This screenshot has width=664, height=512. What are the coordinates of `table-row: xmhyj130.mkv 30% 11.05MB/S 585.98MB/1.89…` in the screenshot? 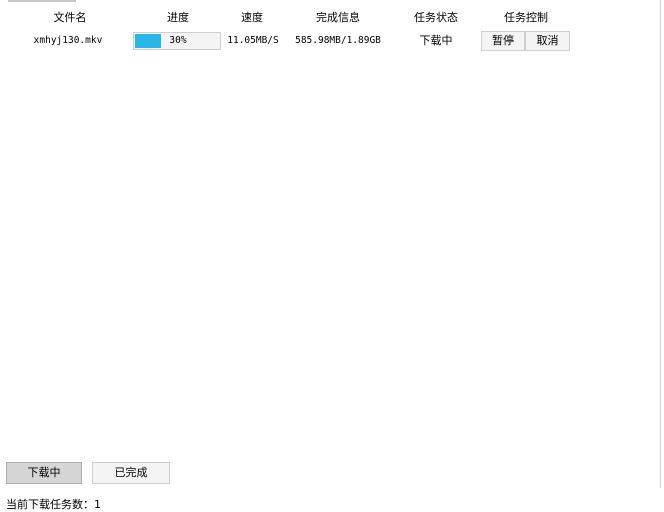 It's located at (330, 41).